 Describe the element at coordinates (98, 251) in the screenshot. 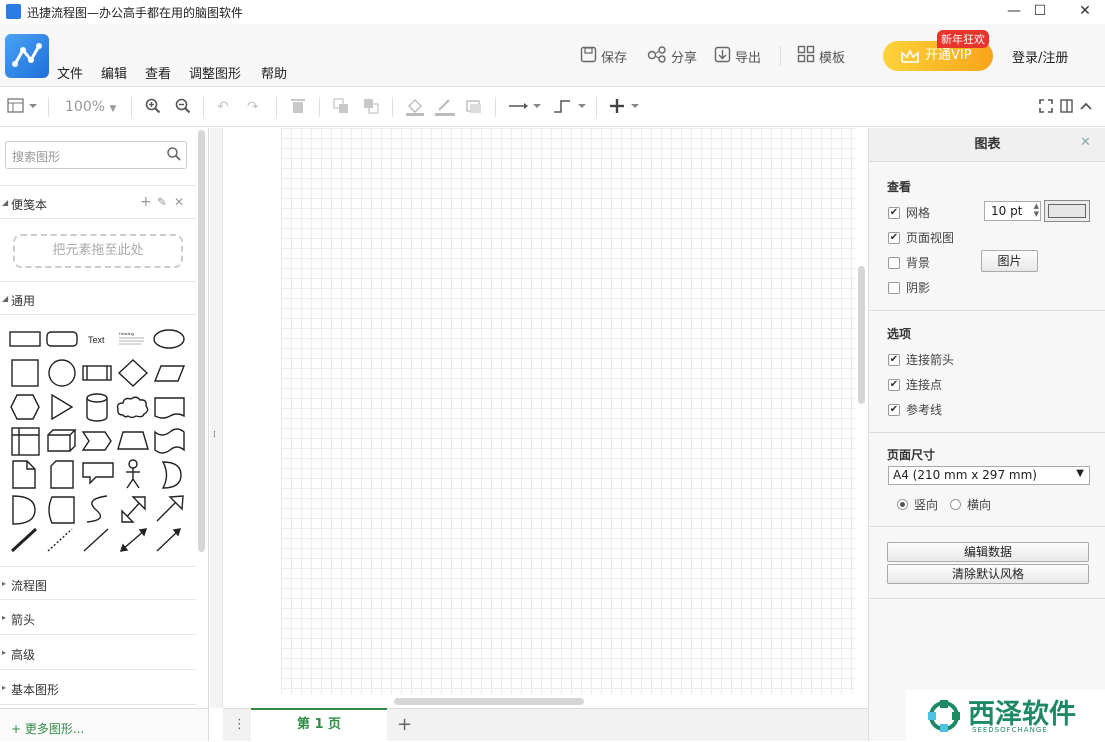

I see `scratchpad-dropzone: 把元素拖至此处` at that location.